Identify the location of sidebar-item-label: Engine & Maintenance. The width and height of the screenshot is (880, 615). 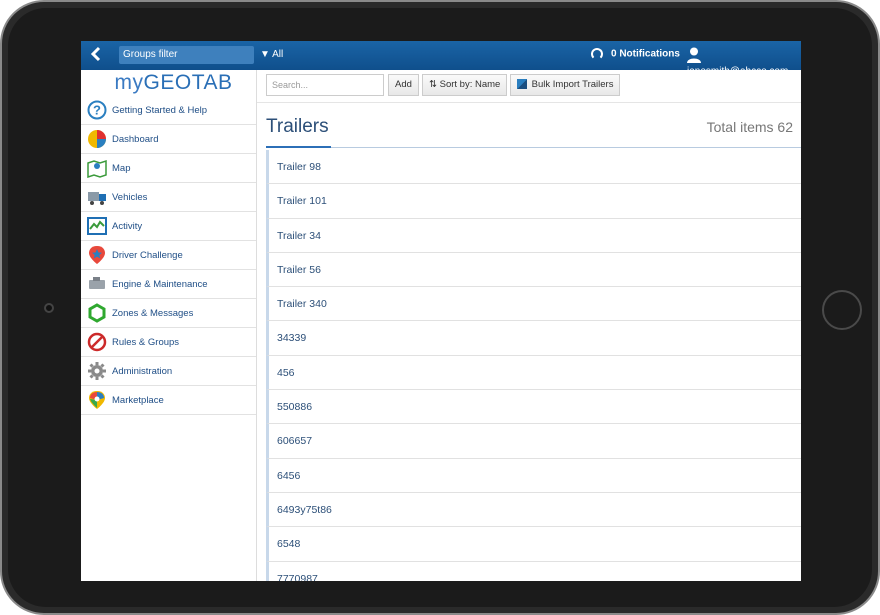
(160, 284).